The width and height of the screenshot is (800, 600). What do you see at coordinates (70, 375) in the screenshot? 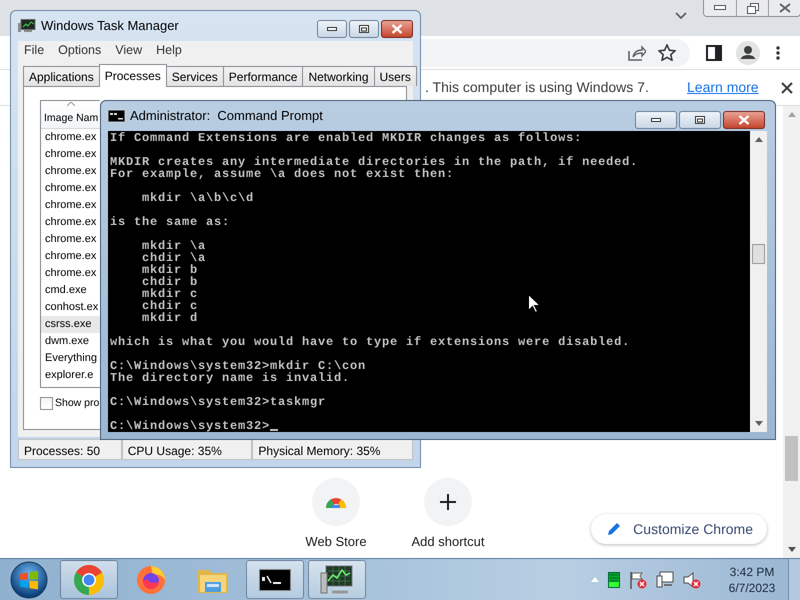
I see `process-row: explorer.e` at bounding box center [70, 375].